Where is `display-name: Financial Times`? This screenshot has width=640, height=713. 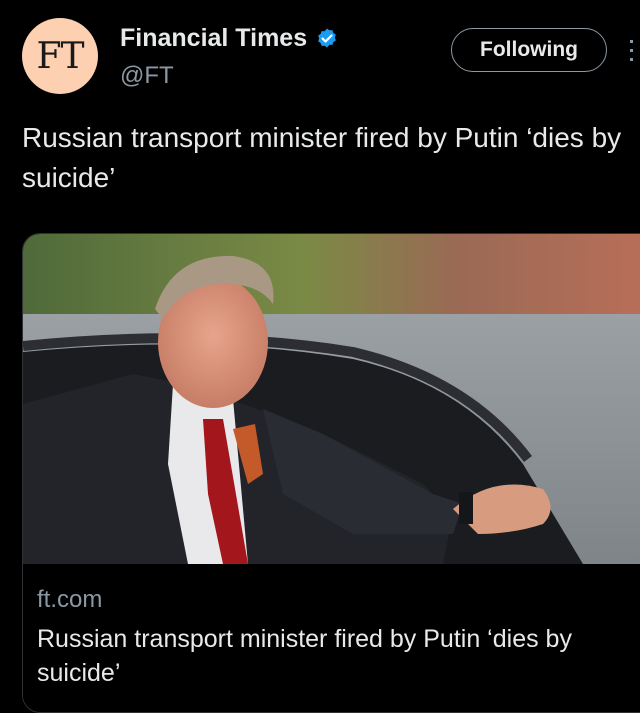
display-name: Financial Times is located at coordinates (213, 38).